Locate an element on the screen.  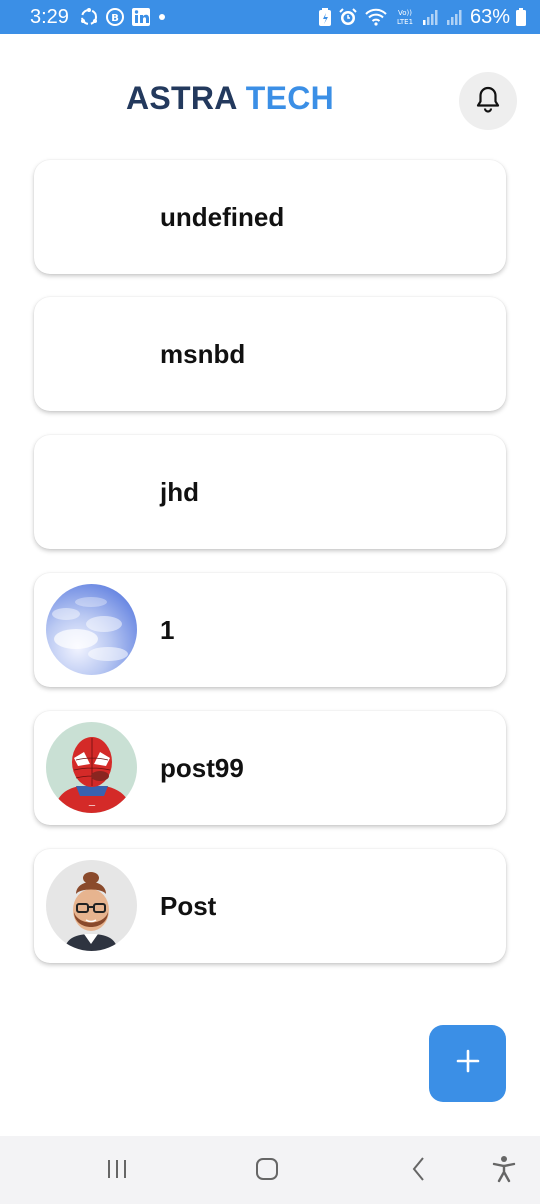
notification-dot-icon is located at coordinates (162, 17).